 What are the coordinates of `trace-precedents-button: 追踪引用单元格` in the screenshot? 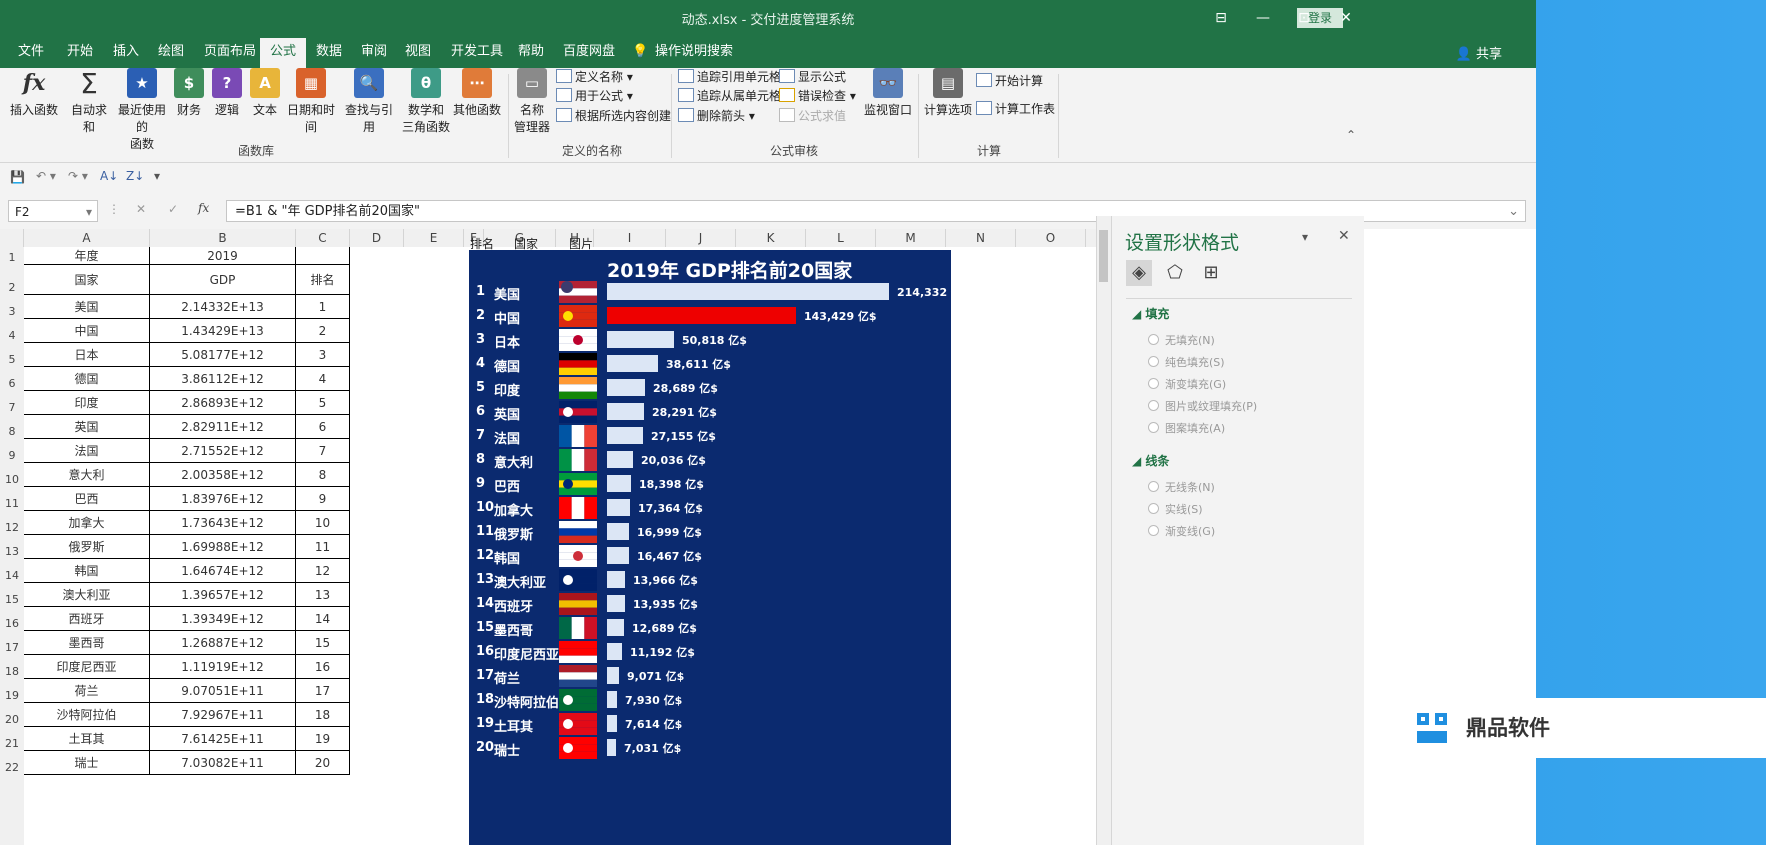 It's located at (729, 76).